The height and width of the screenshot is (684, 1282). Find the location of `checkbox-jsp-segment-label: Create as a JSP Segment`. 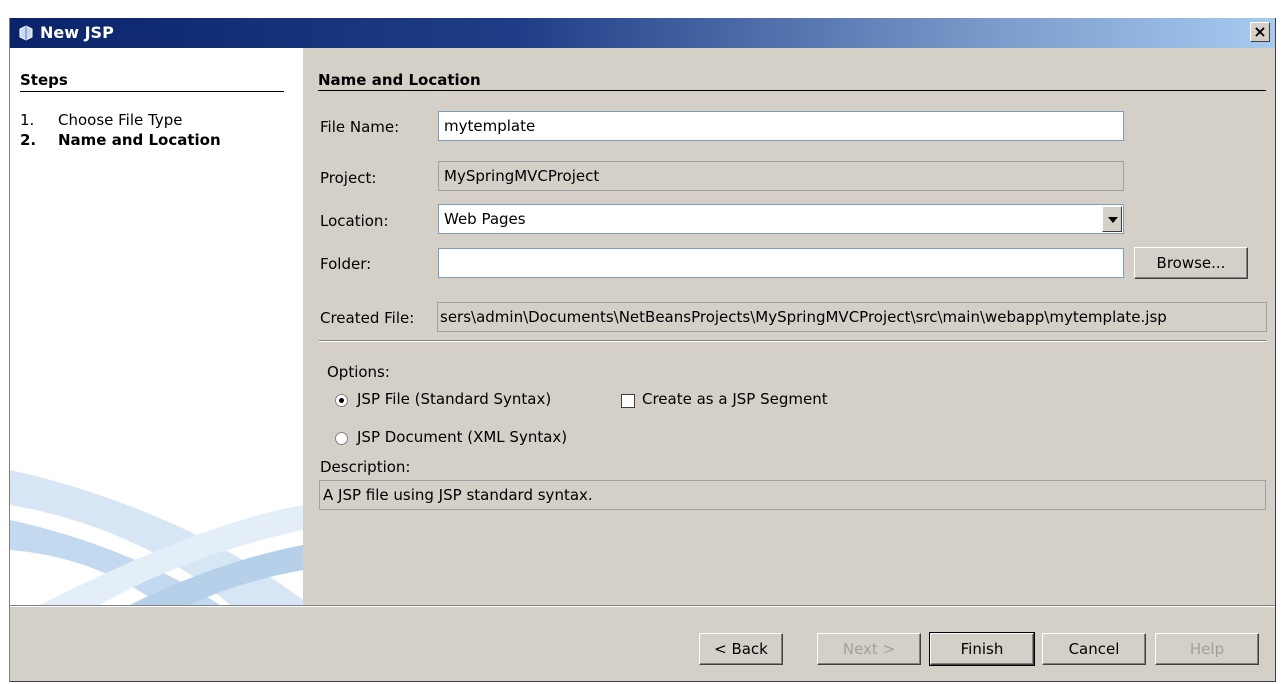

checkbox-jsp-segment-label: Create as a JSP Segment is located at coordinates (735, 399).